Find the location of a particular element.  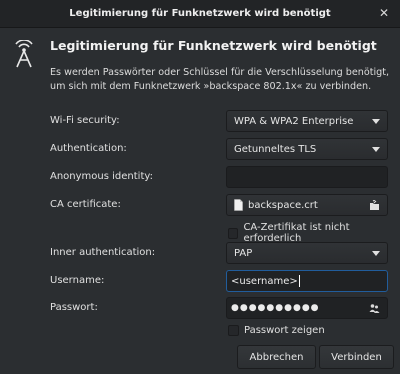

password-label: Passwort: is located at coordinates (74, 307).